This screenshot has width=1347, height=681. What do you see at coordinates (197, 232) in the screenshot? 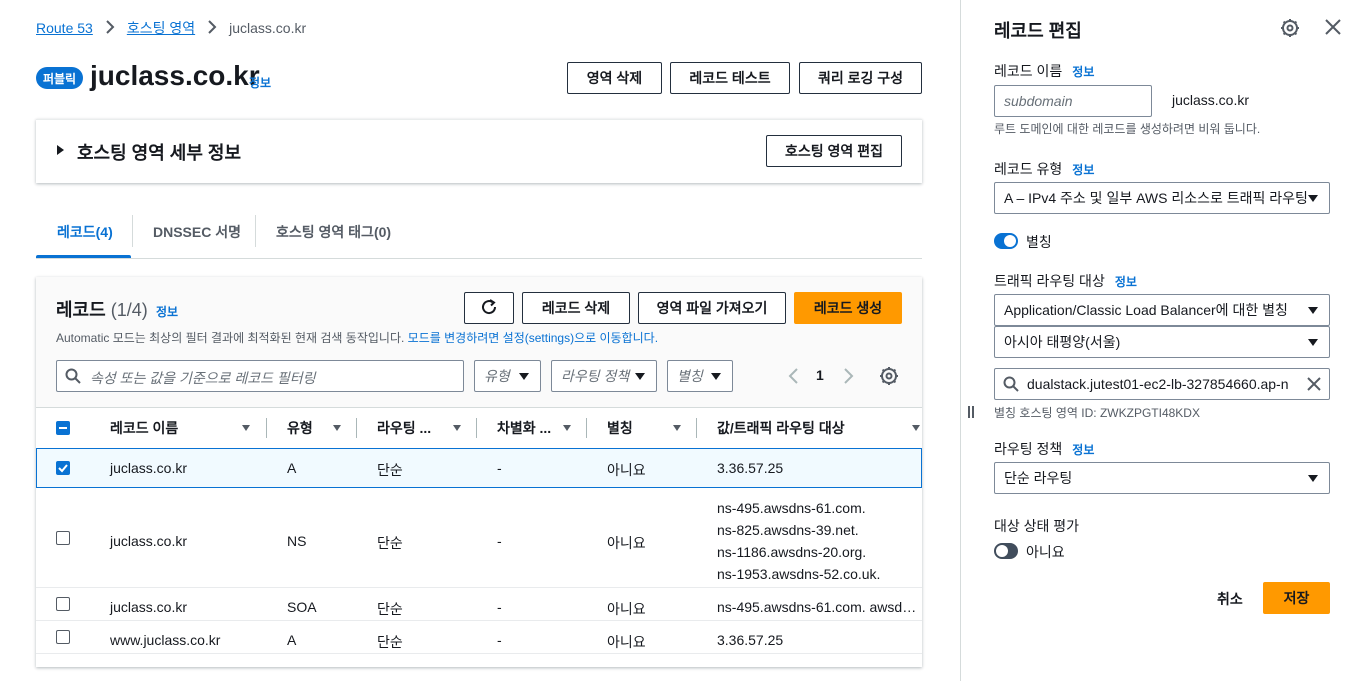
I see `tab-dnssec: DNSSEC 서명` at bounding box center [197, 232].